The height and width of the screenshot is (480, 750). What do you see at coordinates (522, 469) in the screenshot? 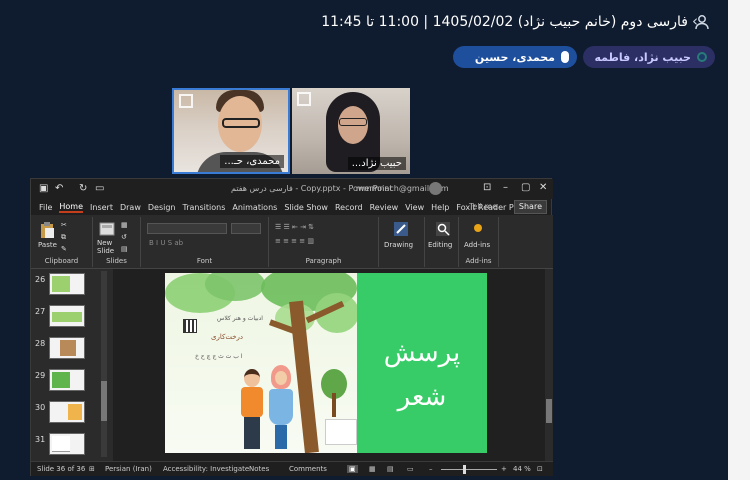
I see `zoom-level: 44 %` at bounding box center [522, 469].